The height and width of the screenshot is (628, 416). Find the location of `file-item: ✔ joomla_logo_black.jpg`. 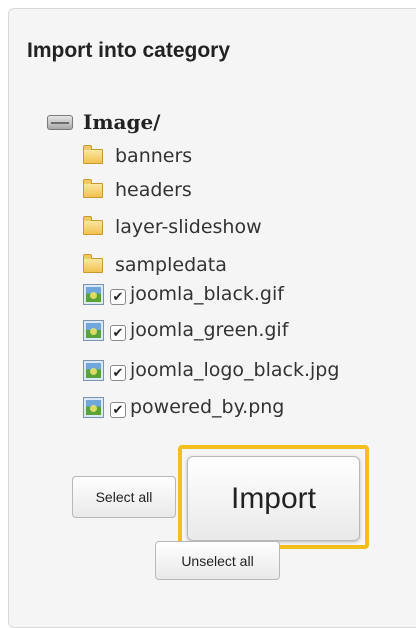

file-item: ✔ joomla_logo_black.jpg is located at coordinates (211, 370).